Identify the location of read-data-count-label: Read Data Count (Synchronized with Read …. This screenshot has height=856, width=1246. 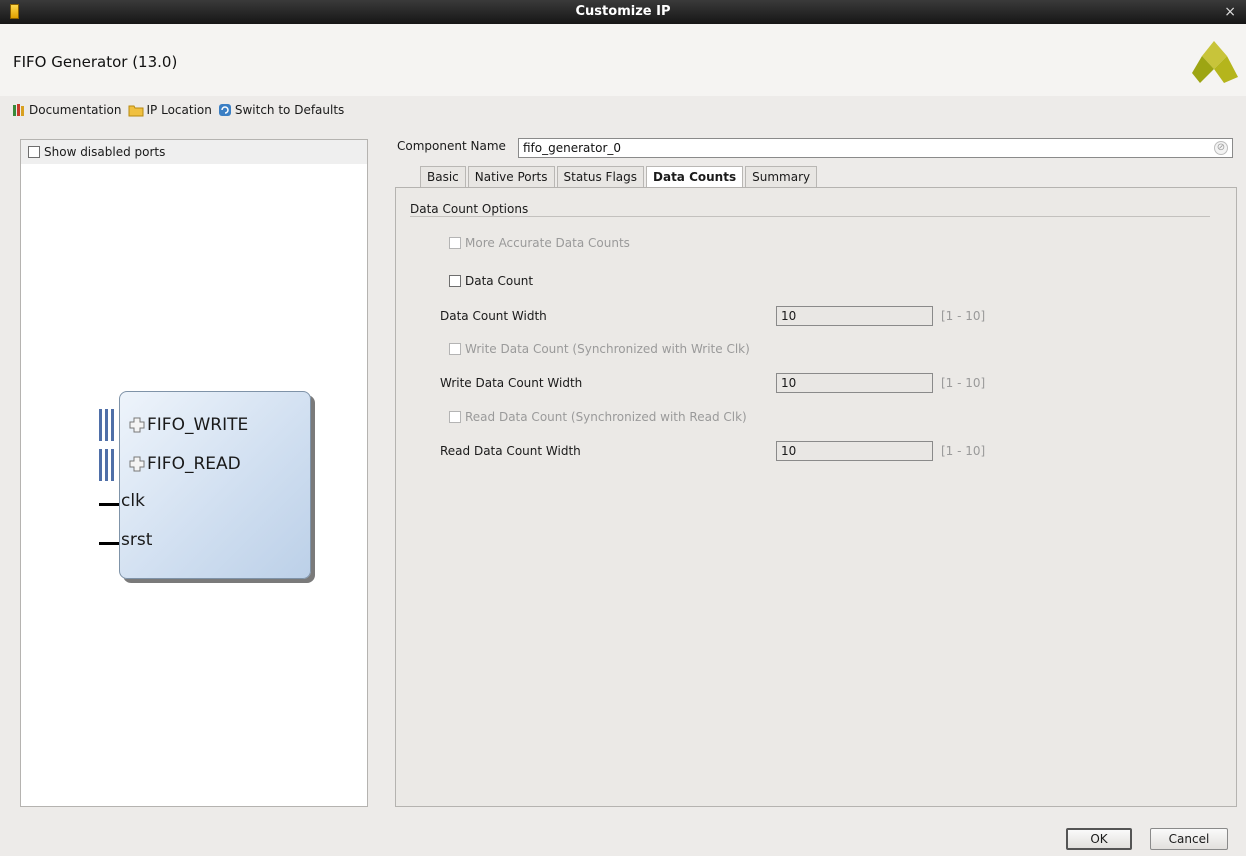
(606, 417).